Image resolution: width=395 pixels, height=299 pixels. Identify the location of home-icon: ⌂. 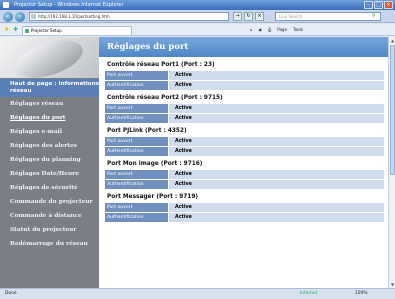
(251, 30).